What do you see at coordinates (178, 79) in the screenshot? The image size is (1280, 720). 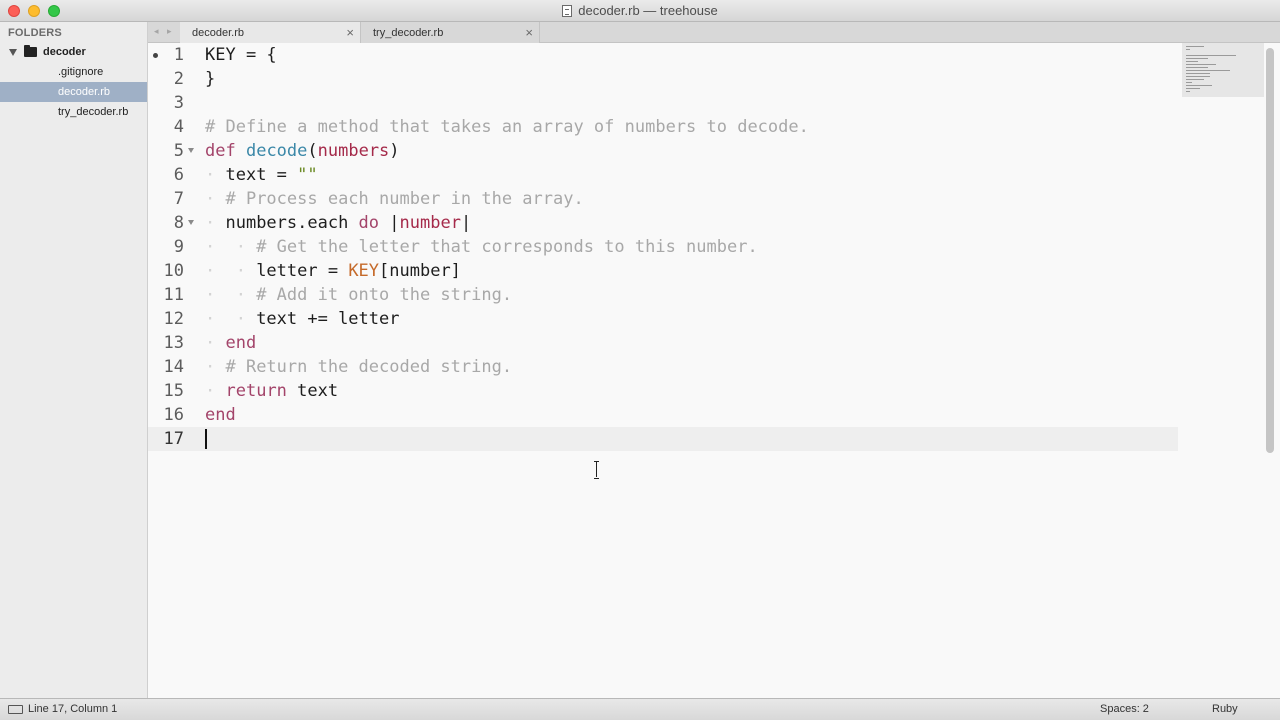 I see `line-number: 2` at bounding box center [178, 79].